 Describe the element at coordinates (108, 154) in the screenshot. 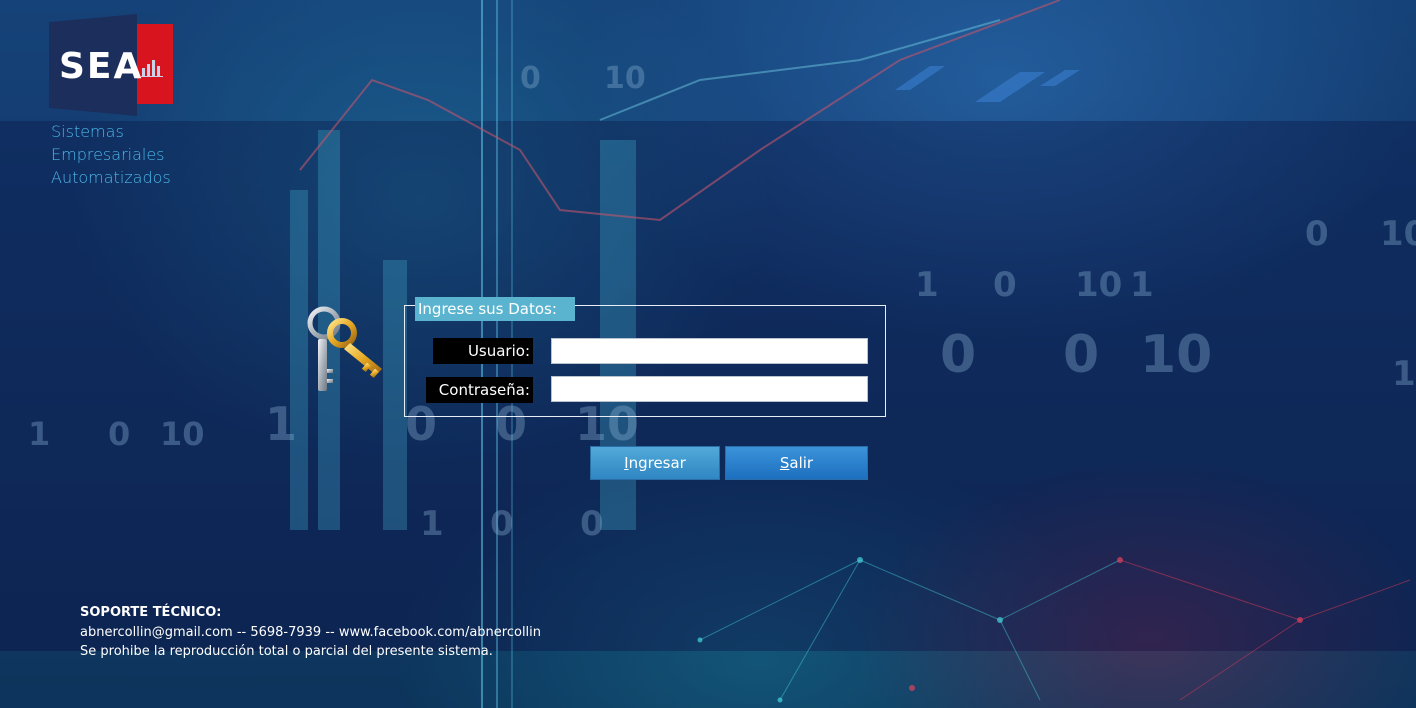

I see `tagline-line: Empresariales` at that location.